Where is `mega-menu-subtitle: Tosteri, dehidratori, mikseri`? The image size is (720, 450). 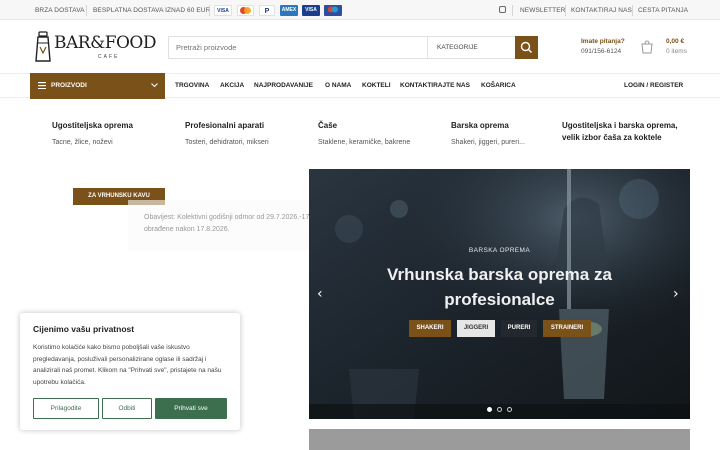
mega-menu-subtitle: Tosteri, dehidratori, mikseri is located at coordinates (227, 142).